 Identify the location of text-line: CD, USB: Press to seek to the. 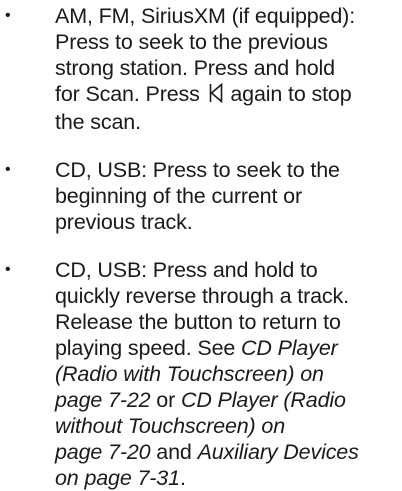
(197, 170).